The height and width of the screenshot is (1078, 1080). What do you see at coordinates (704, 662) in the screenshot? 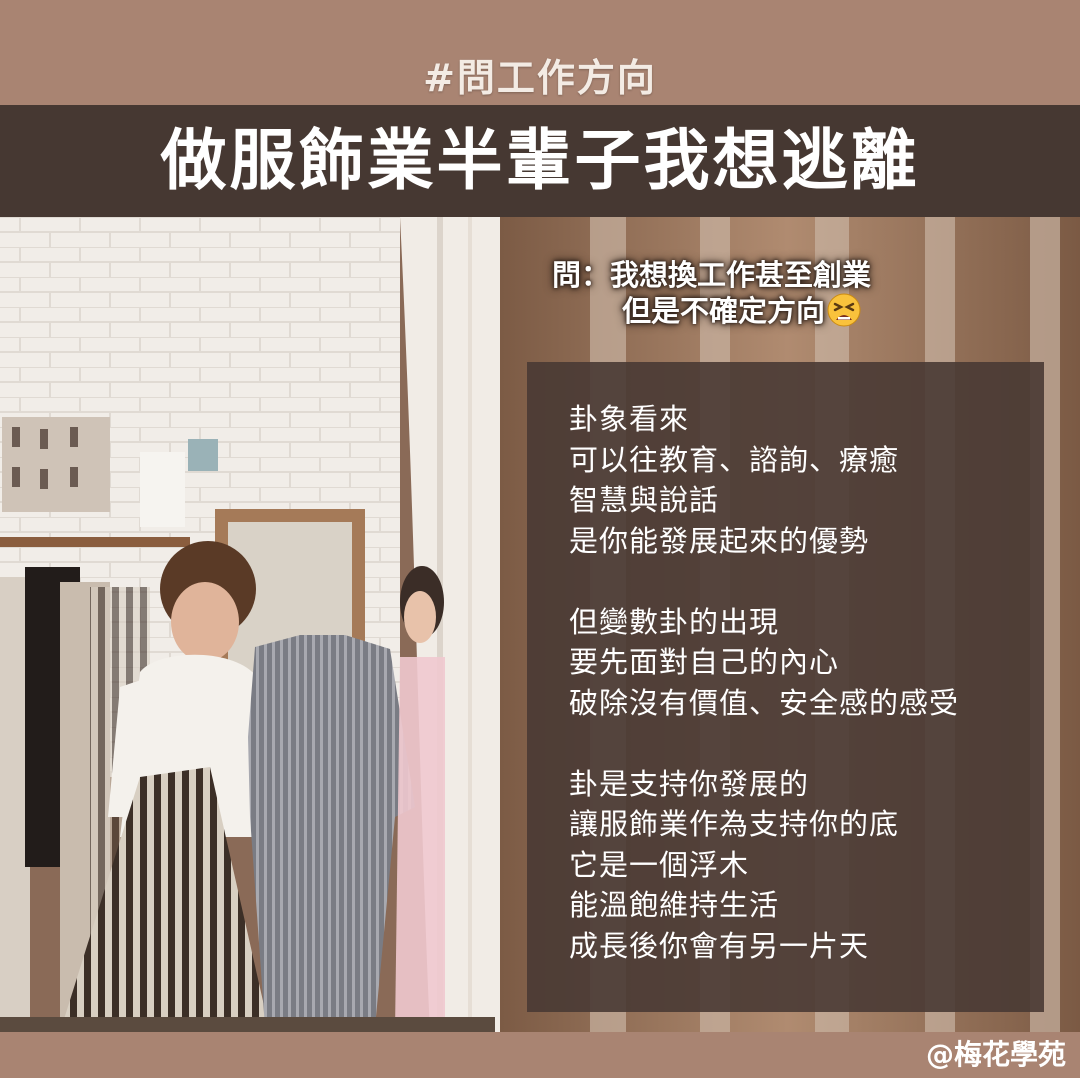
I see `answer-line: 要先面對自己的內心` at bounding box center [704, 662].